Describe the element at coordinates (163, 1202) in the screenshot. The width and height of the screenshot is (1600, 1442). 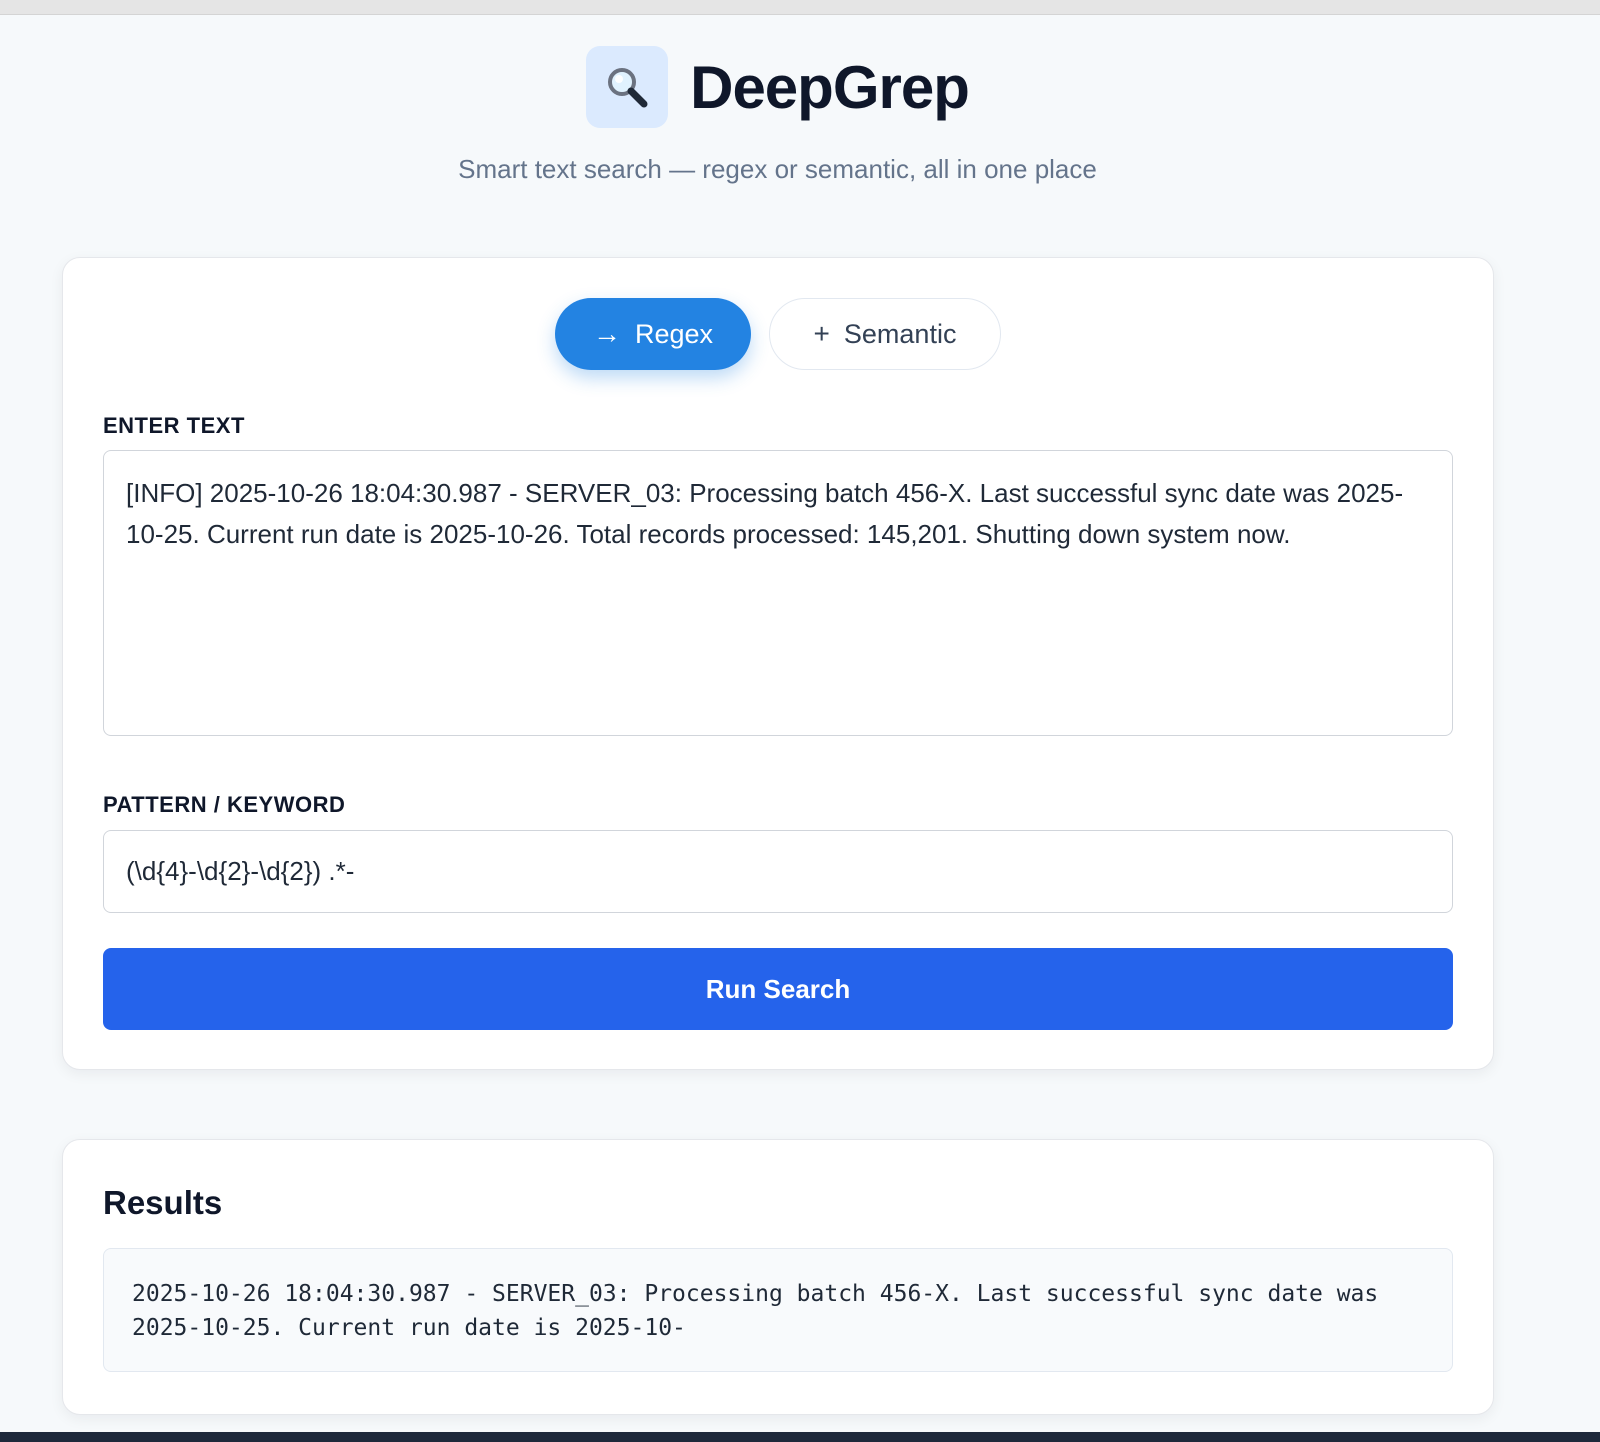
I see `results-title: Results` at that location.